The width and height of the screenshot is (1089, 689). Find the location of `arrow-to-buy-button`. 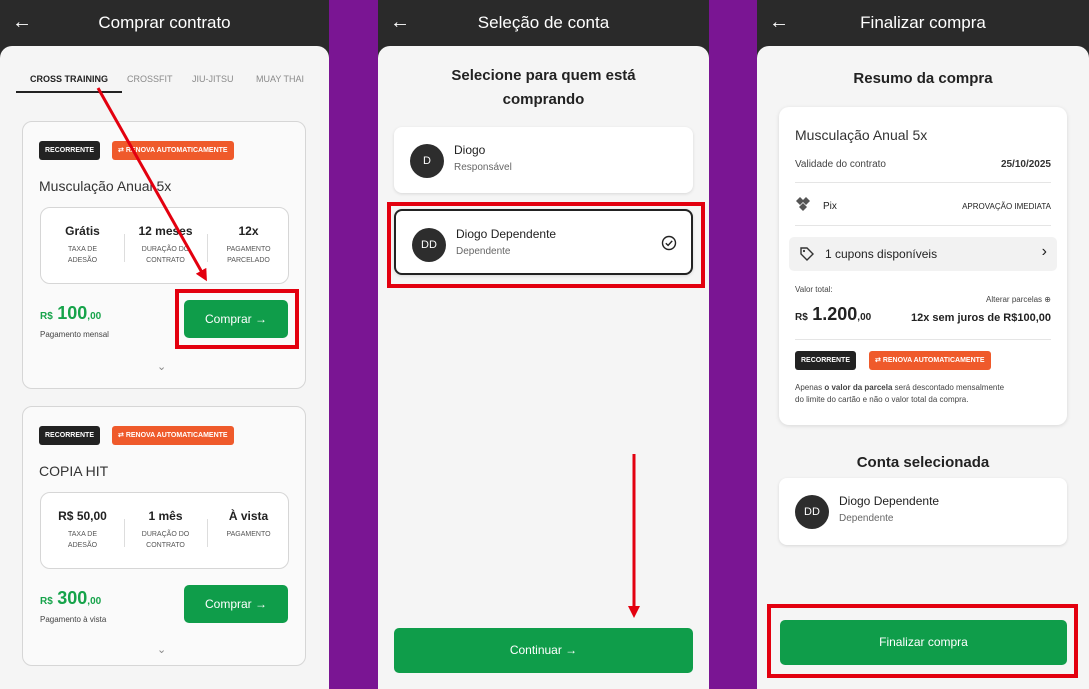

arrow-to-buy-button is located at coordinates (151, 184).